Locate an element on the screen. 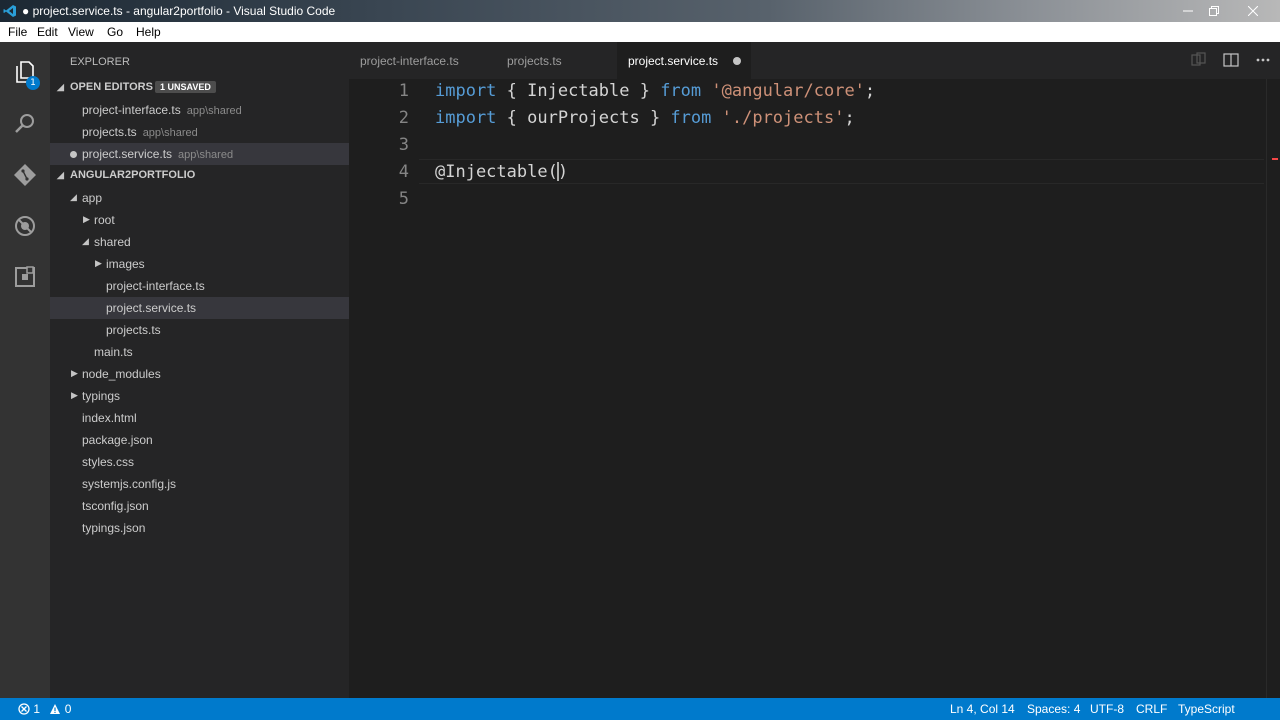 This screenshot has height=720, width=1280. tree-folder-typings: ▶ typings is located at coordinates (199, 396).